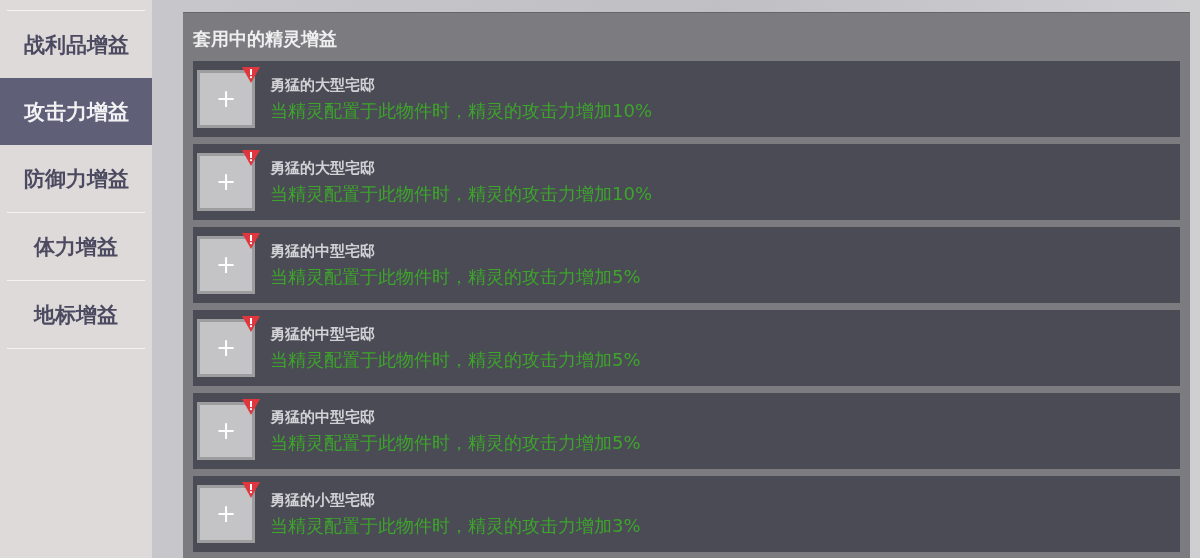 The image size is (1200, 558). I want to click on slot-effect: 当精灵配置于此物件时，精灵的攻击力增加3%, so click(455, 525).